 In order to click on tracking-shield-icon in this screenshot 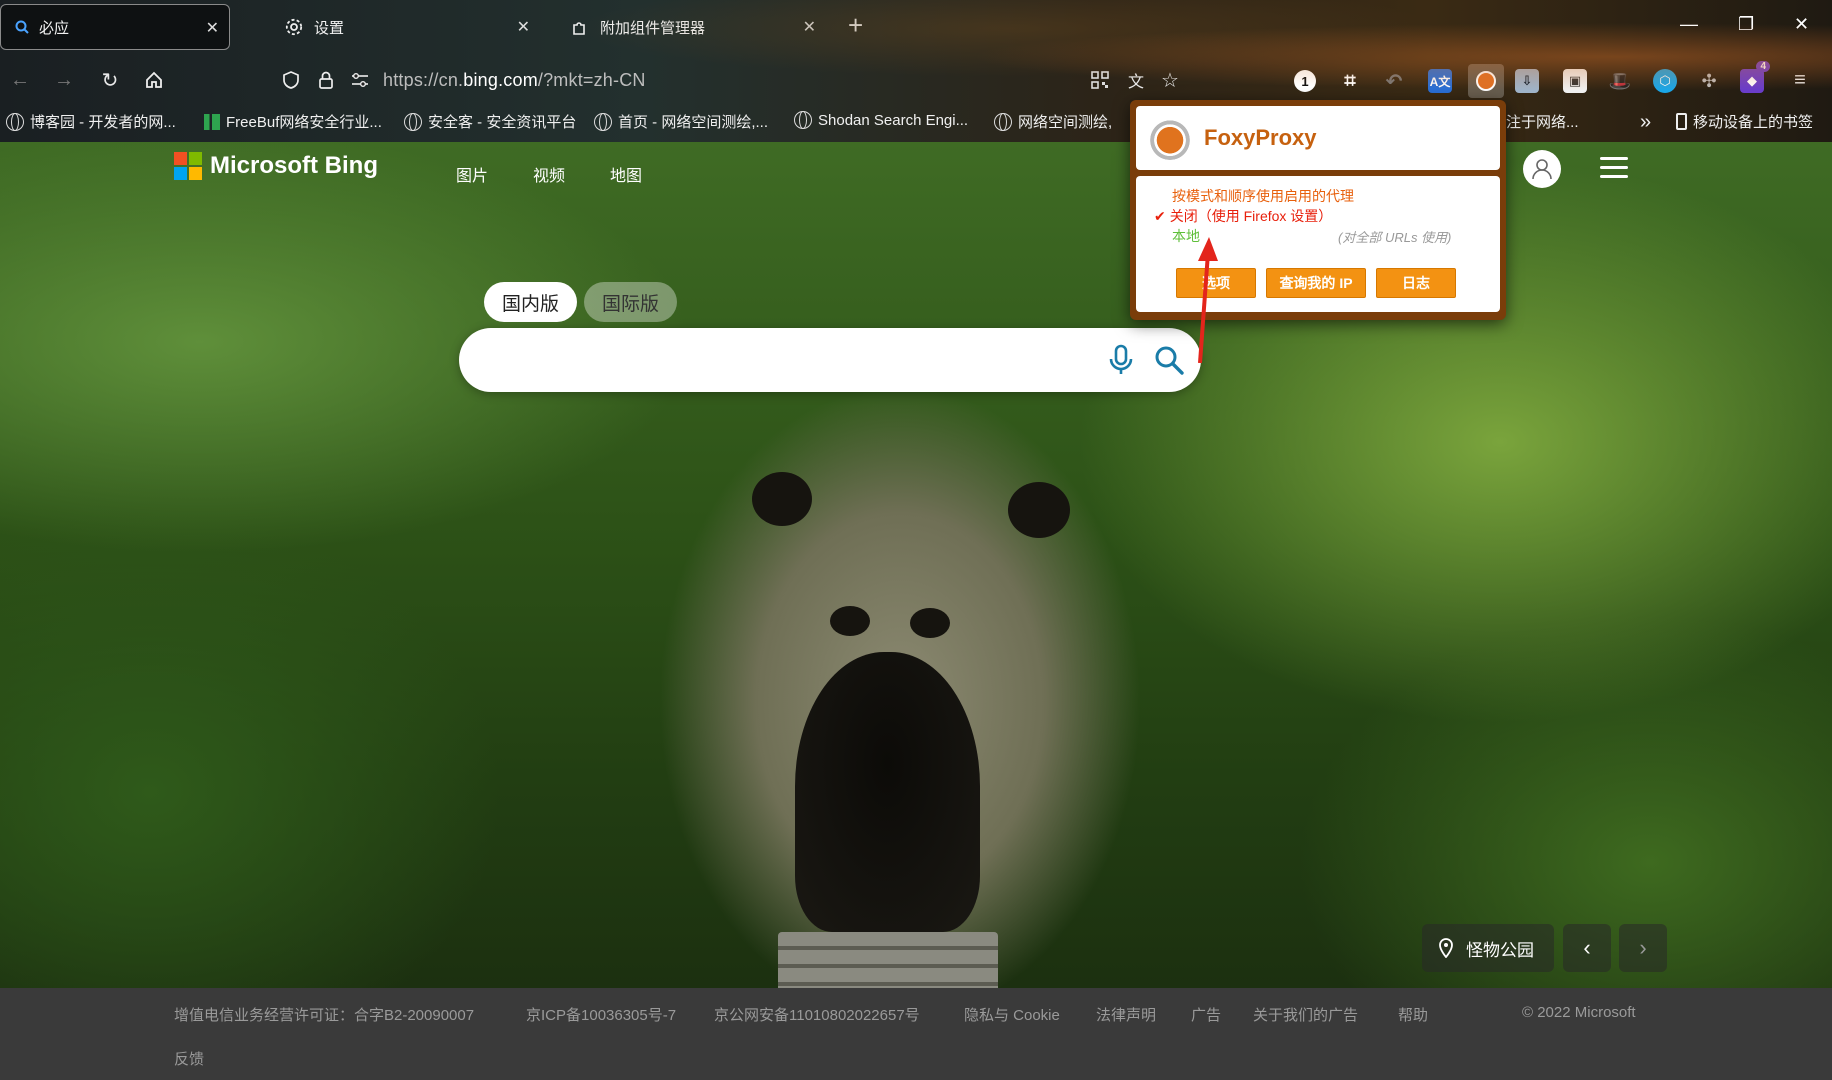, I will do `click(291, 80)`.